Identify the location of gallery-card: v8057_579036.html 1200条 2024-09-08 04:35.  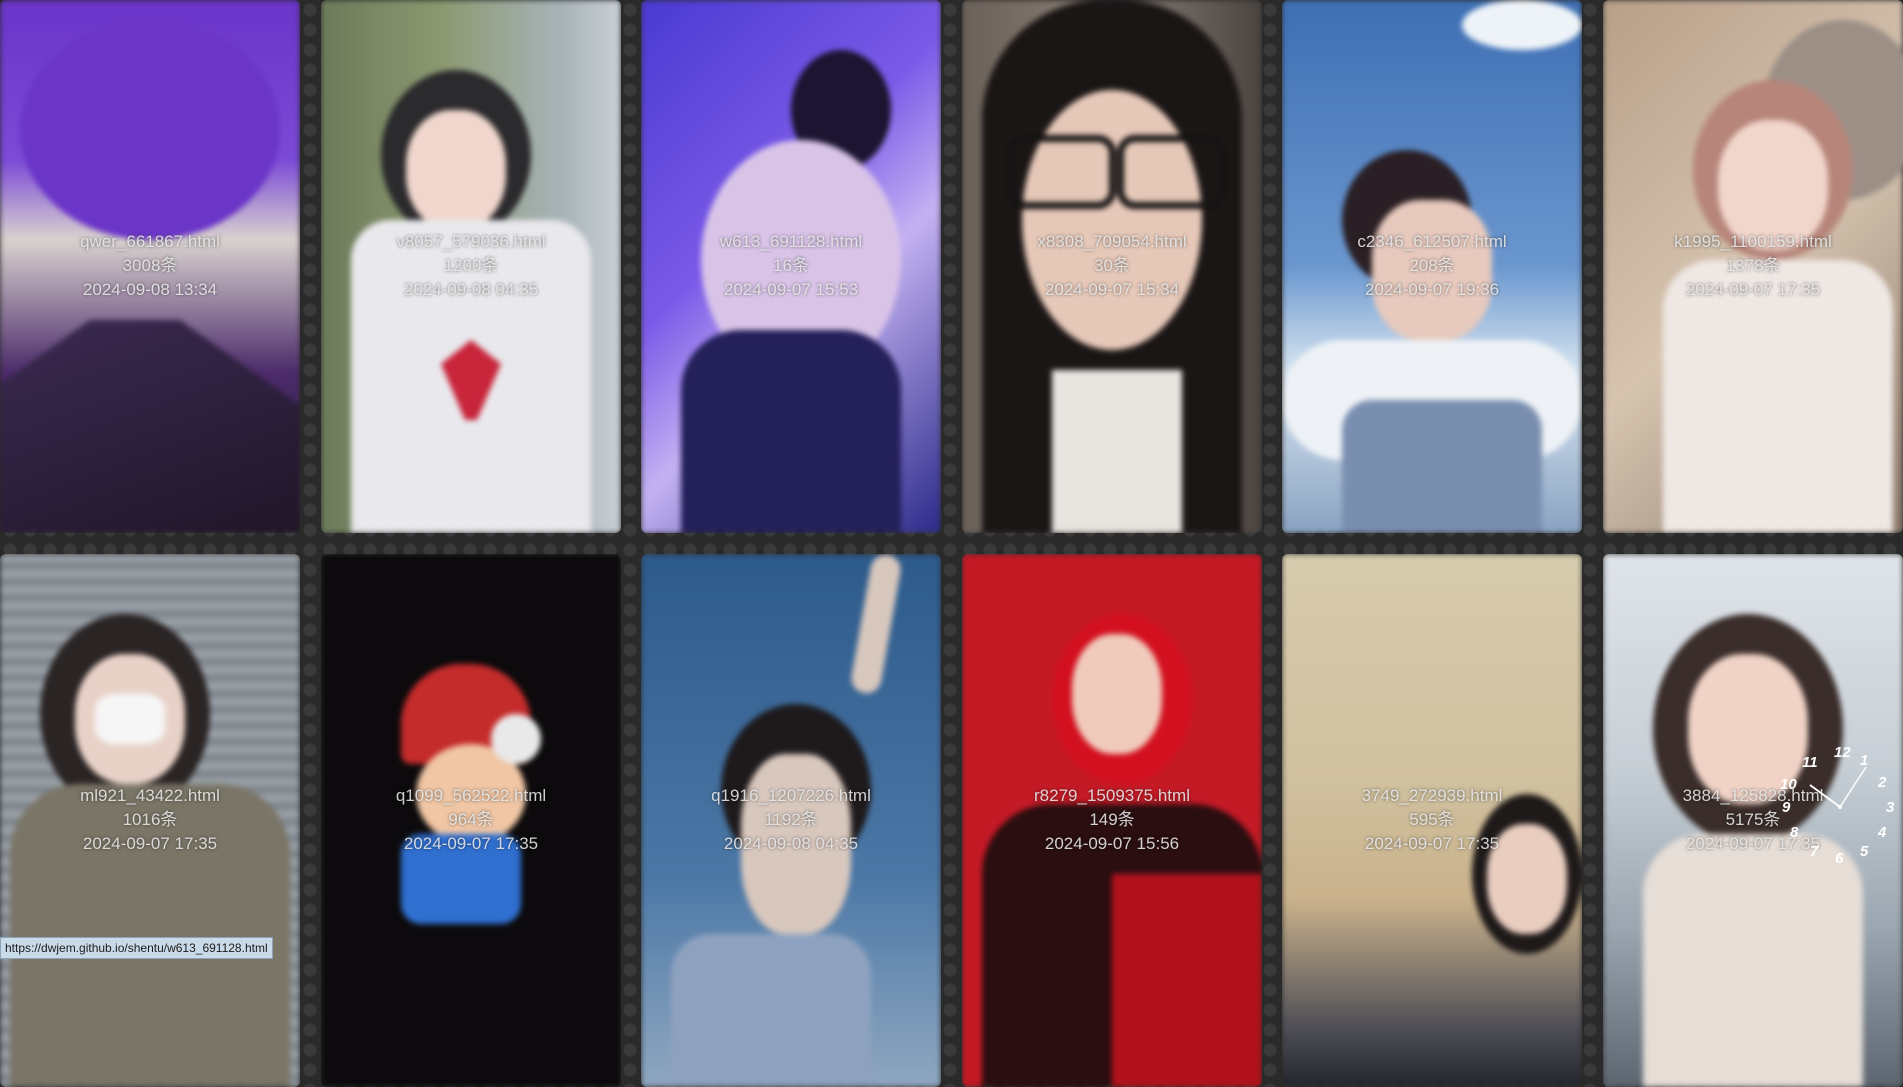
(471, 266).